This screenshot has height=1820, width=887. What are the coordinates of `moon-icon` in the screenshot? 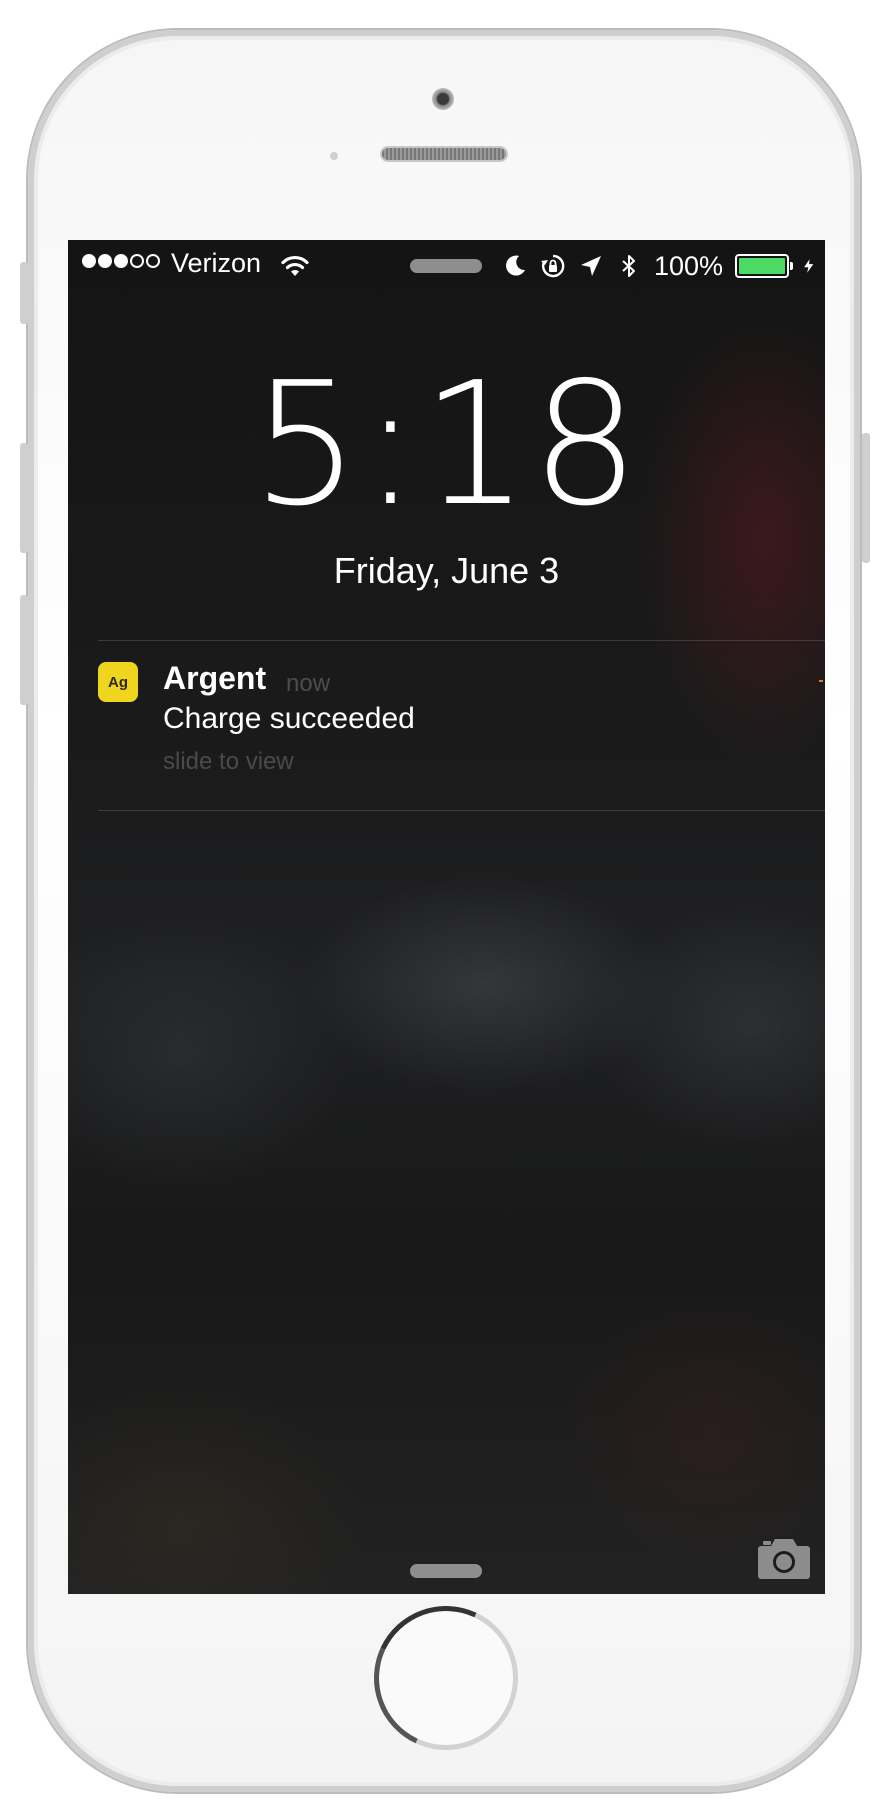 It's located at (515, 265).